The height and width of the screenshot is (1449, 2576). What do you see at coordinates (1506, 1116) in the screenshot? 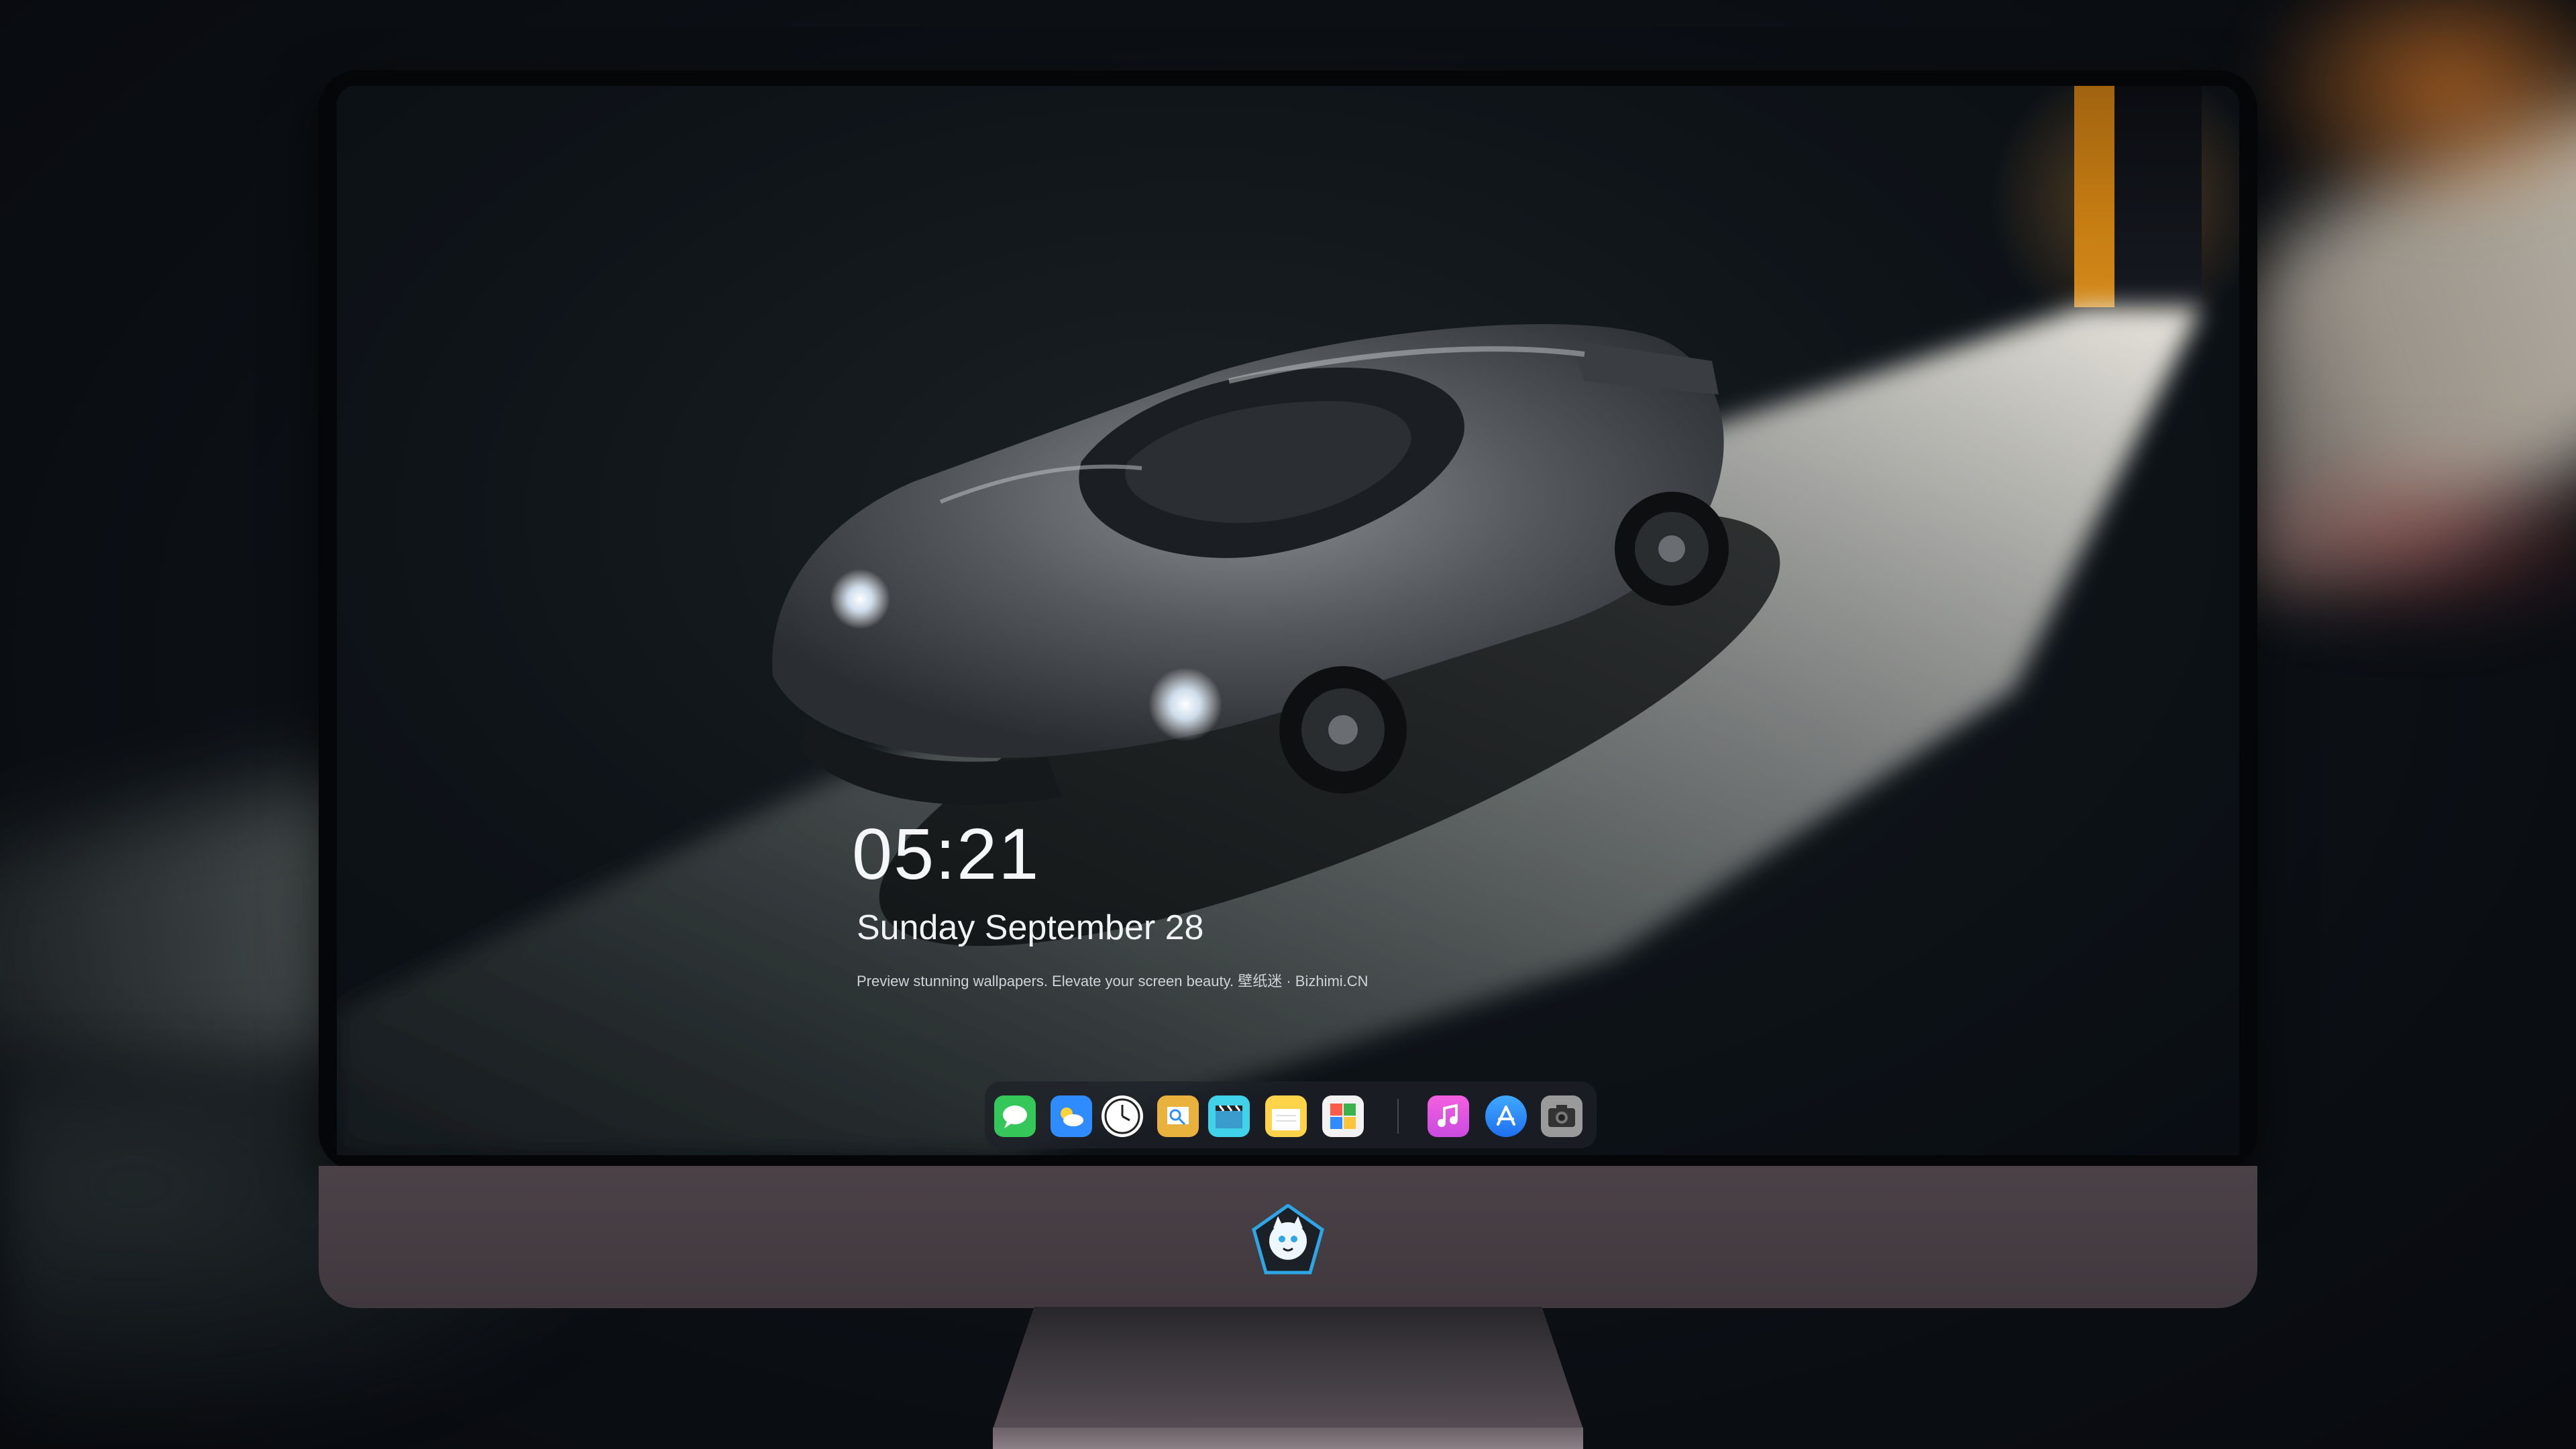
I see `app-store-icon` at bounding box center [1506, 1116].